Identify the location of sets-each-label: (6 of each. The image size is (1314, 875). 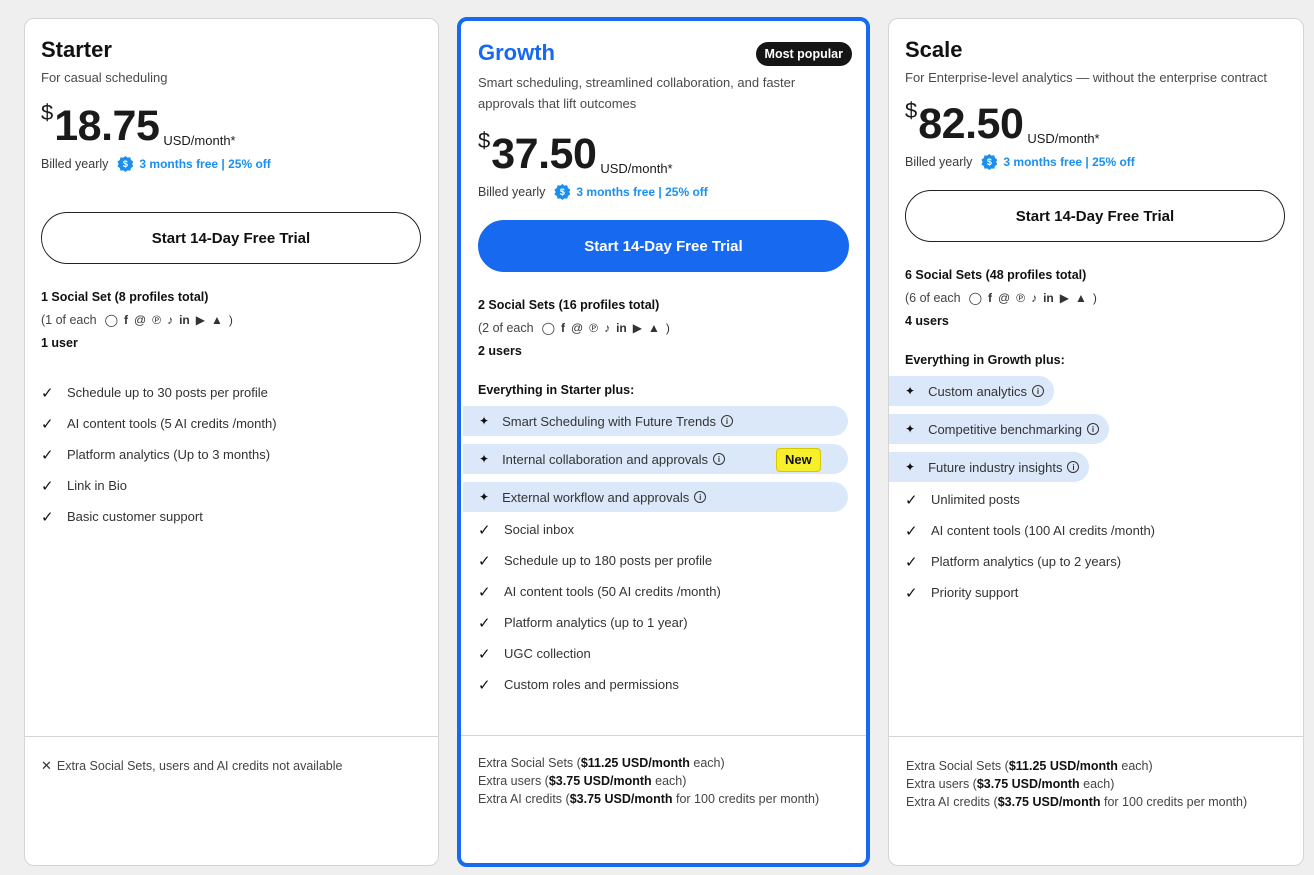
(933, 298).